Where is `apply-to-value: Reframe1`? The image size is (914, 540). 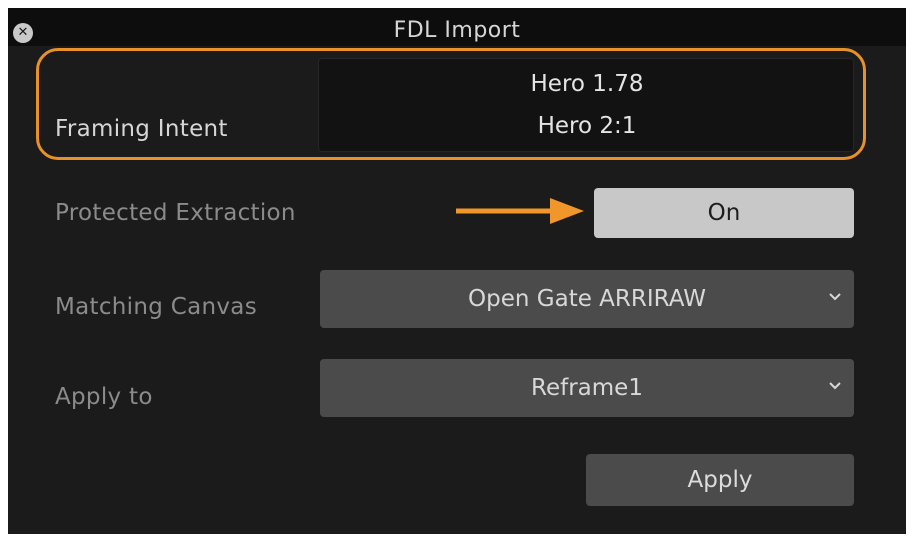
apply-to-value: Reframe1 is located at coordinates (587, 388).